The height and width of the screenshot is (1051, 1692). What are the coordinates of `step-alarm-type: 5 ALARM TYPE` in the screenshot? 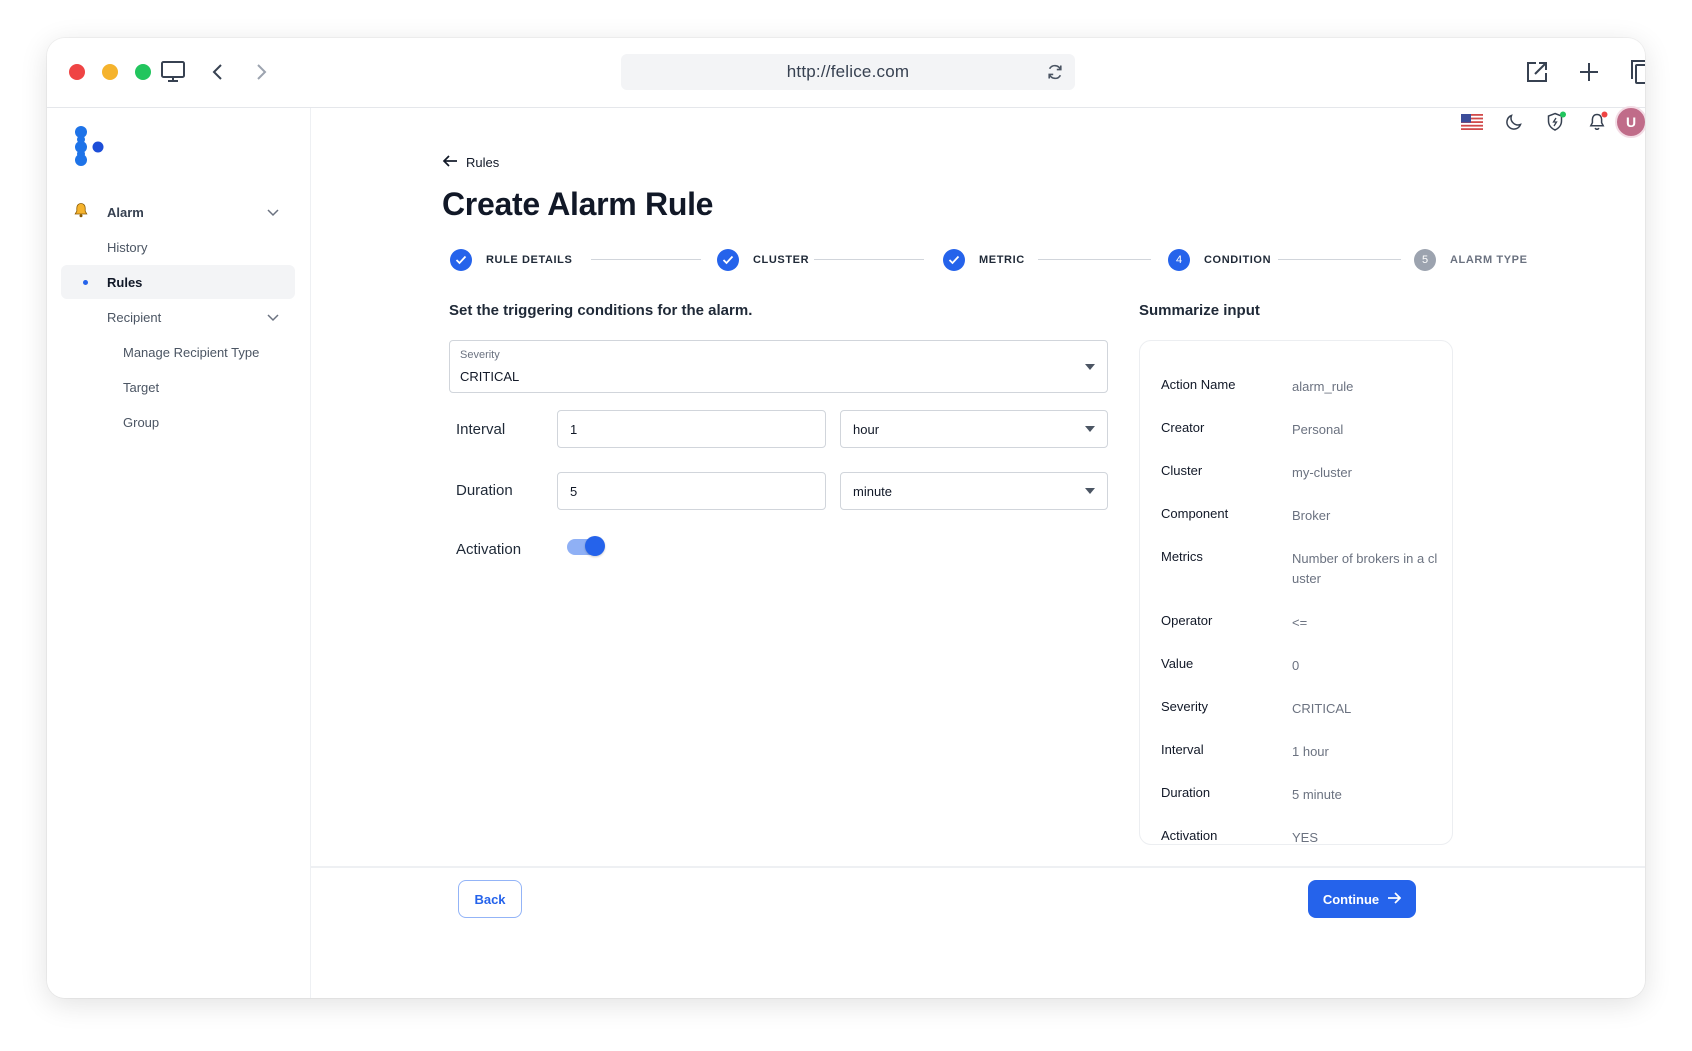 It's located at (1471, 260).